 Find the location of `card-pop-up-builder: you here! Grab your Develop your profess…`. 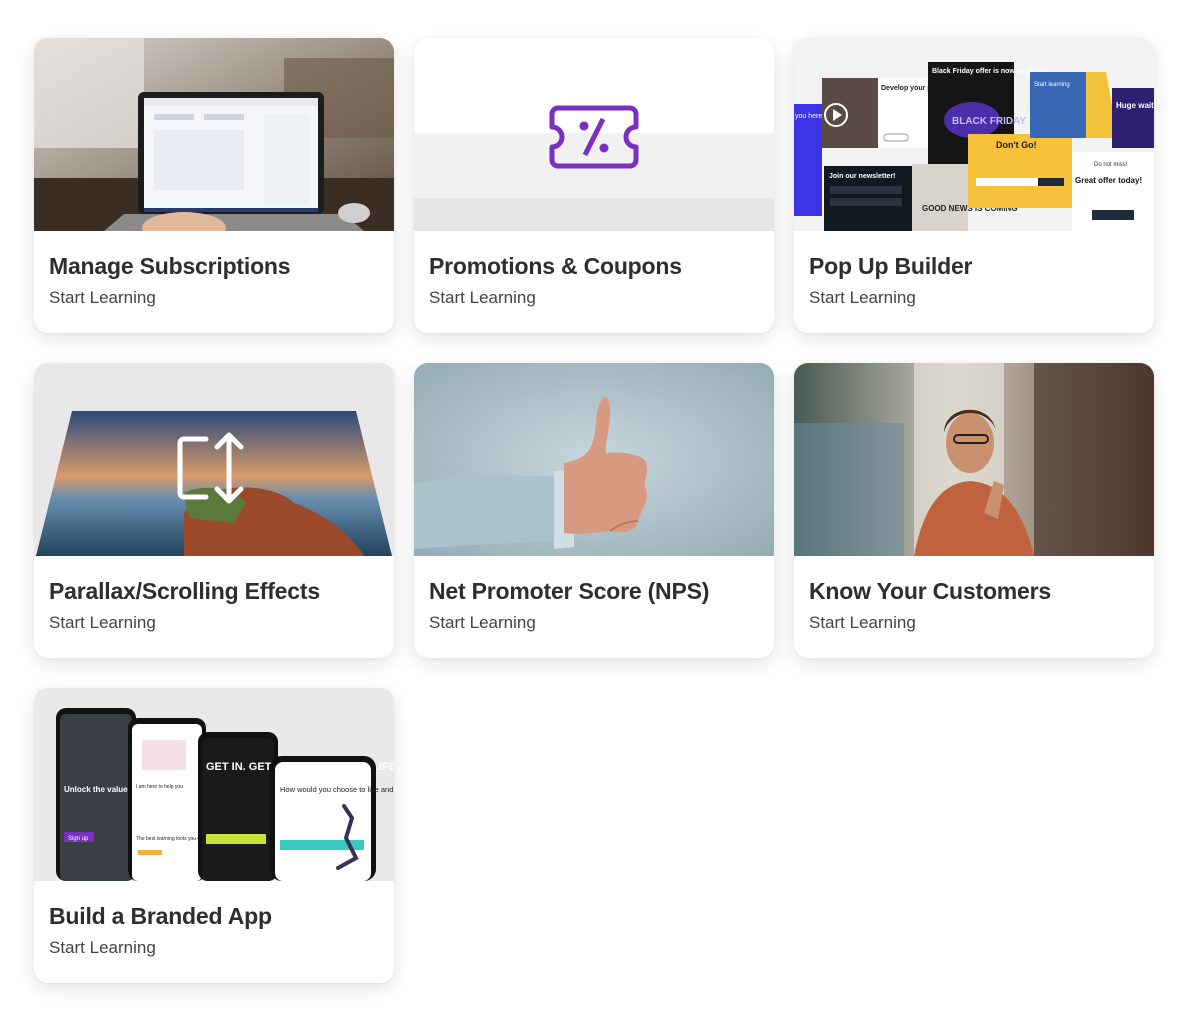

card-pop-up-builder: you here! Grab your Develop your profess… is located at coordinates (974, 185).